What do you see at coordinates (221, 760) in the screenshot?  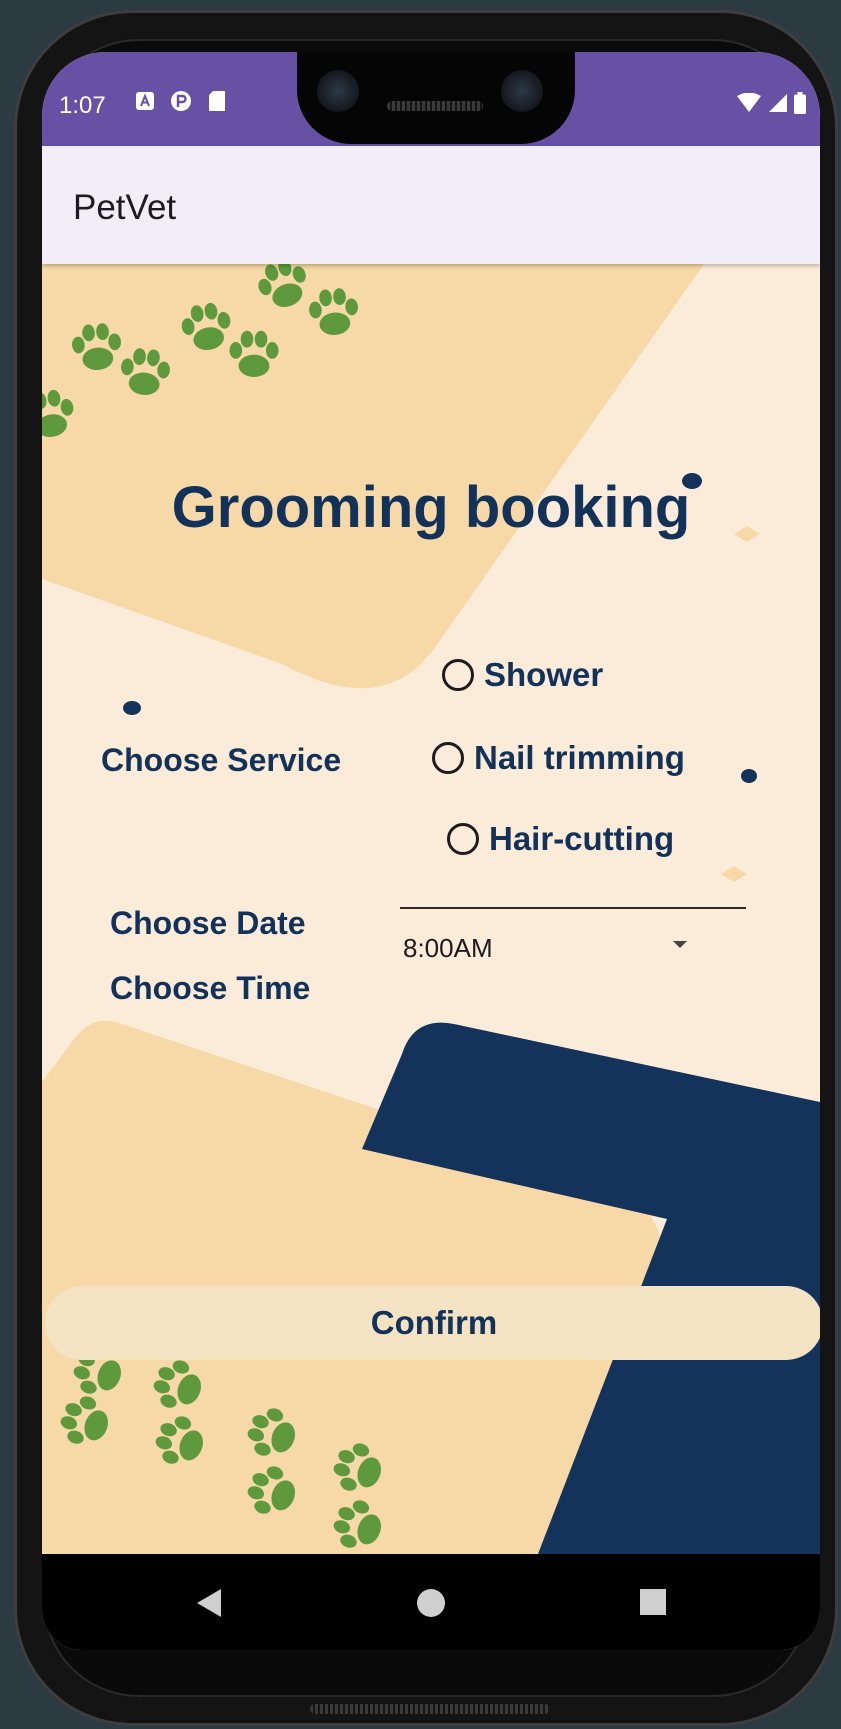 I see `service-label: Choose Service` at bounding box center [221, 760].